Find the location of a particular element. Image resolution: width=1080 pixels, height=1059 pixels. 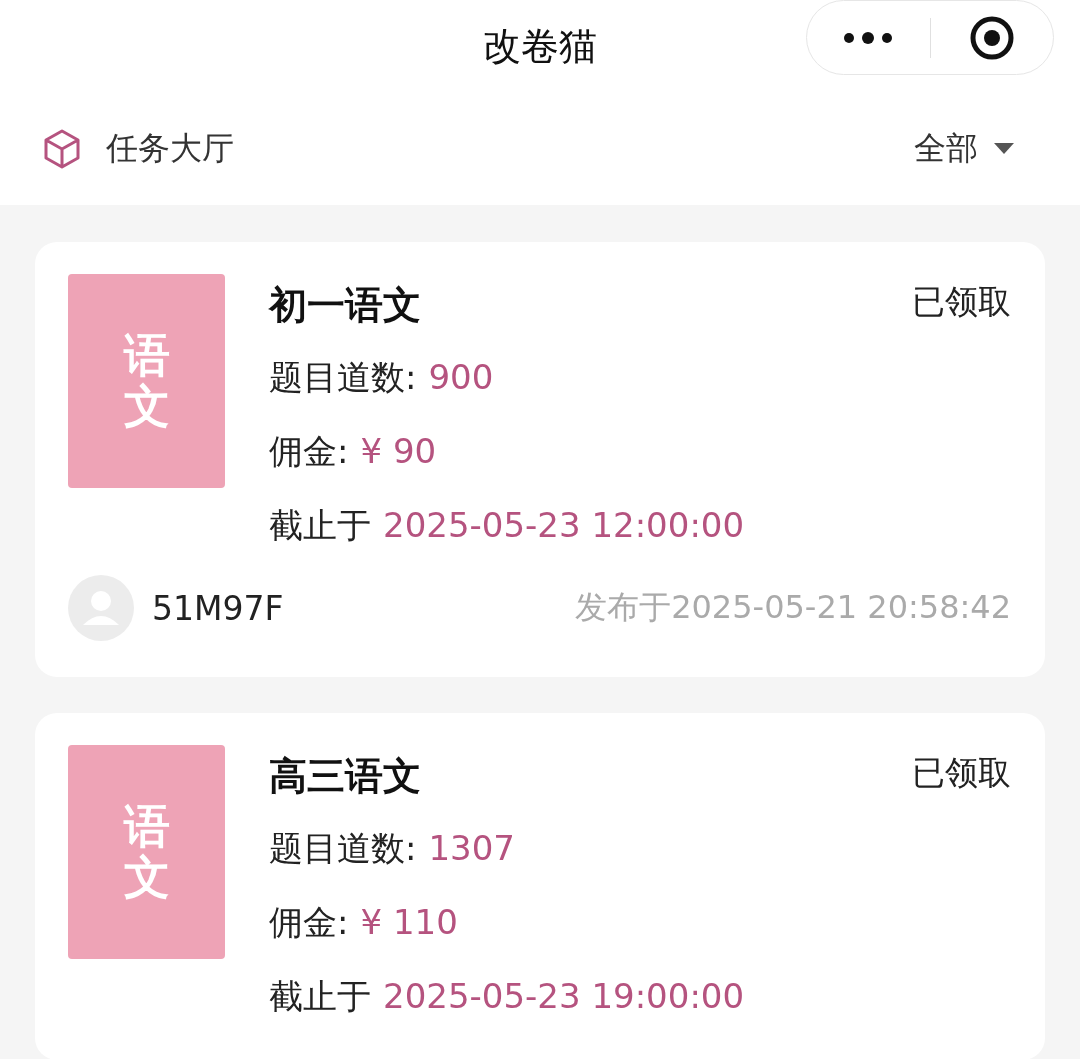

deadline-value: 2025-05-23 19:00:00 is located at coordinates (564, 996).